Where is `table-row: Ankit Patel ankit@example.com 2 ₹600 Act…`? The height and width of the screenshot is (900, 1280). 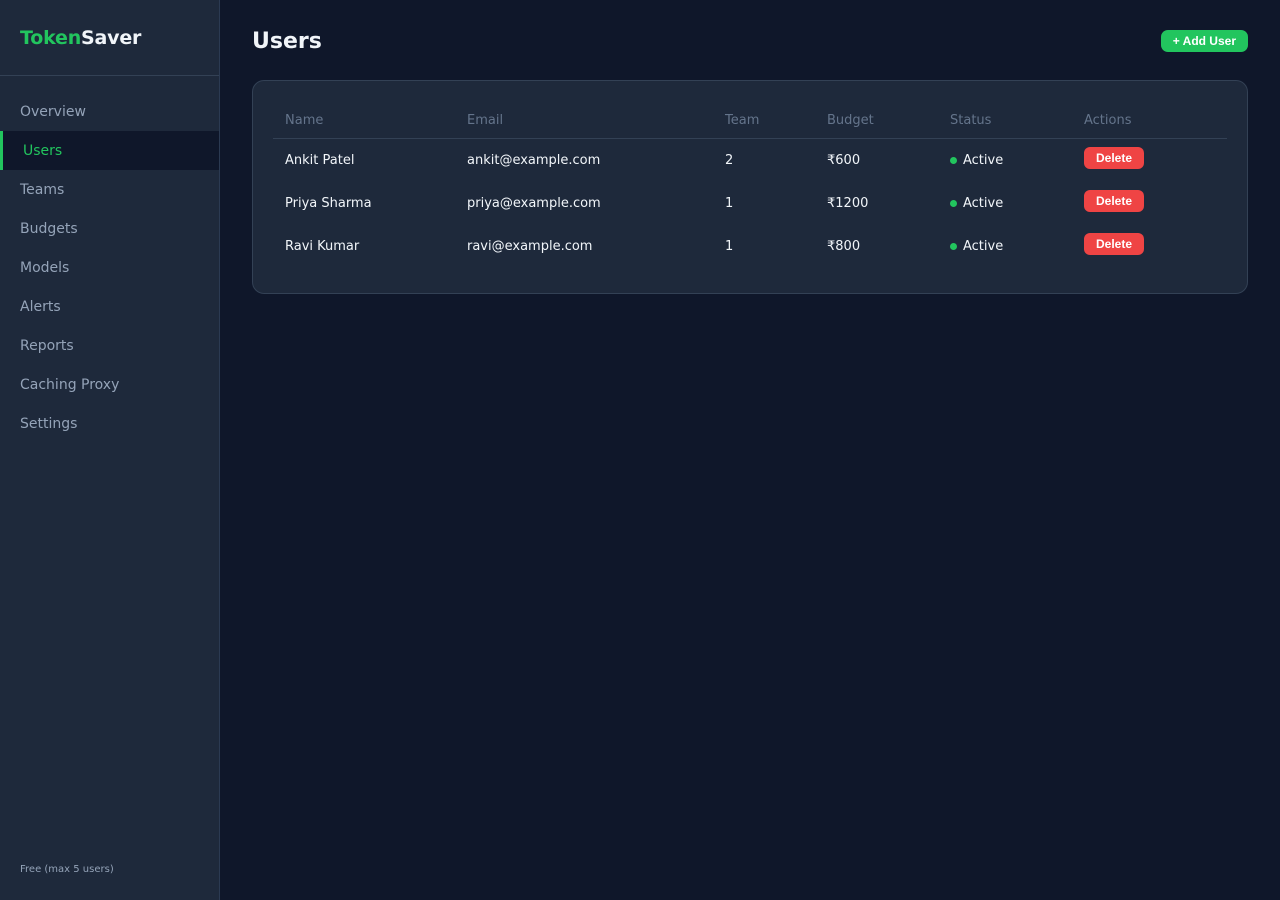
table-row: Ankit Patel ankit@example.com 2 ₹600 Act… is located at coordinates (750, 160).